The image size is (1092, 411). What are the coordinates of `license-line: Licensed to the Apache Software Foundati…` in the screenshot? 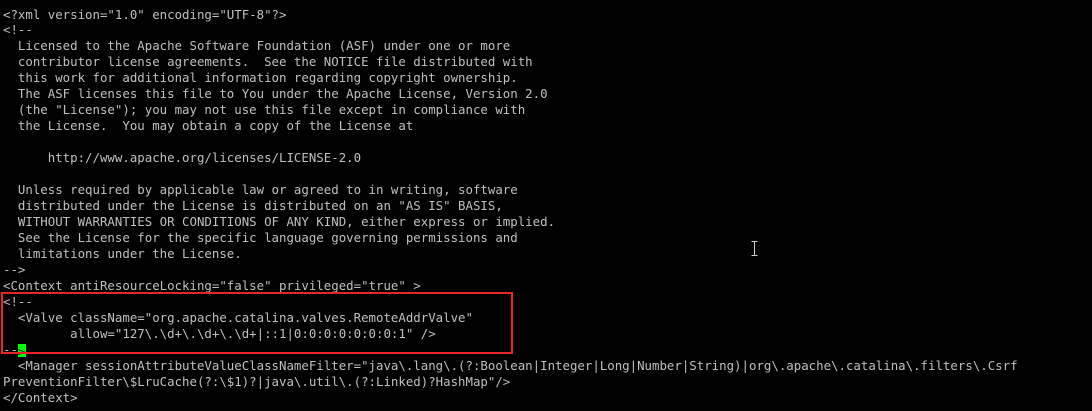 It's located at (257, 45).